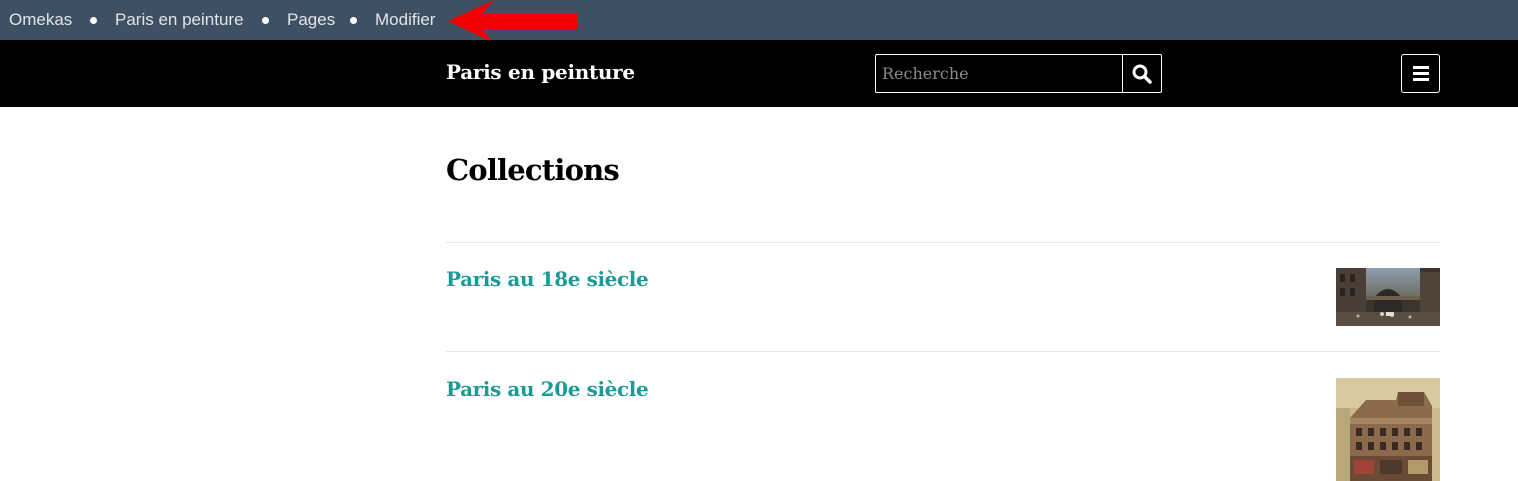 The width and height of the screenshot is (1518, 481). What do you see at coordinates (547, 389) in the screenshot?
I see `collection-link-20e: Paris au 20e siècle` at bounding box center [547, 389].